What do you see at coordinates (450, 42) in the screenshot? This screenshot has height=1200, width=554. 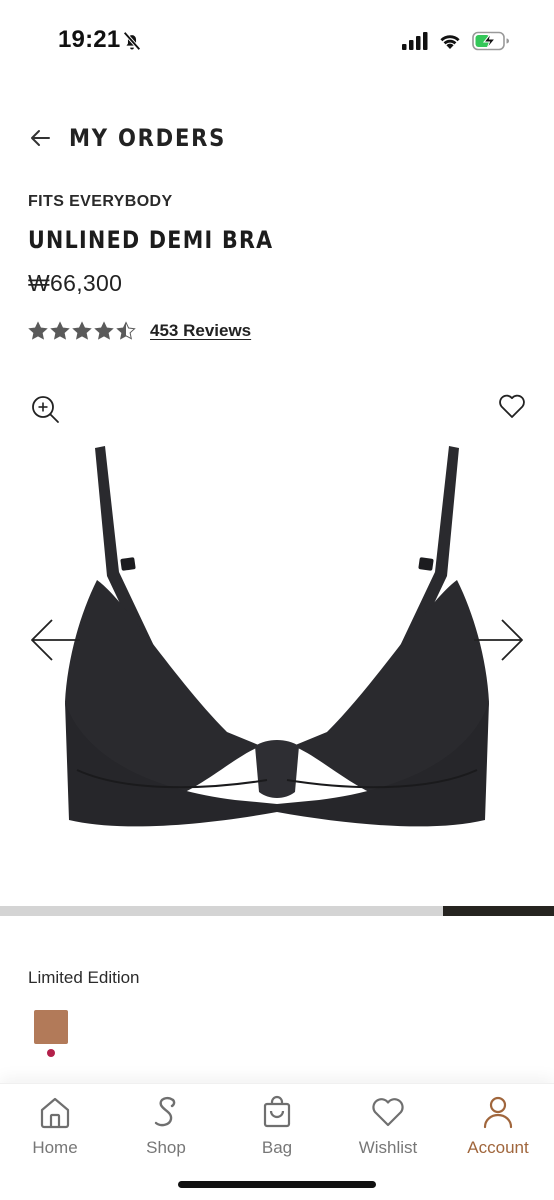 I see `wifi-icon` at bounding box center [450, 42].